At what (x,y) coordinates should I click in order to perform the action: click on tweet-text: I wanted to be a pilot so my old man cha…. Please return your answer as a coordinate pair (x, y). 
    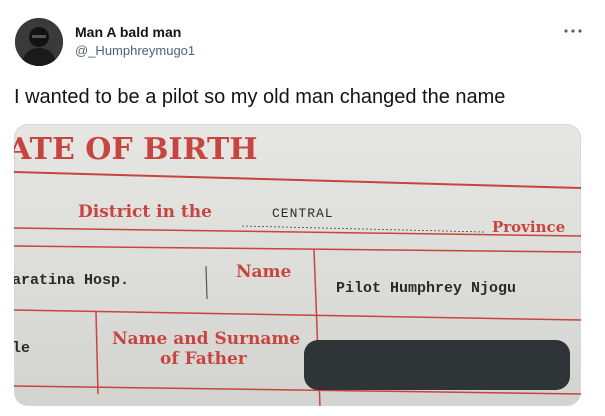
    Looking at the image, I should click on (260, 97).